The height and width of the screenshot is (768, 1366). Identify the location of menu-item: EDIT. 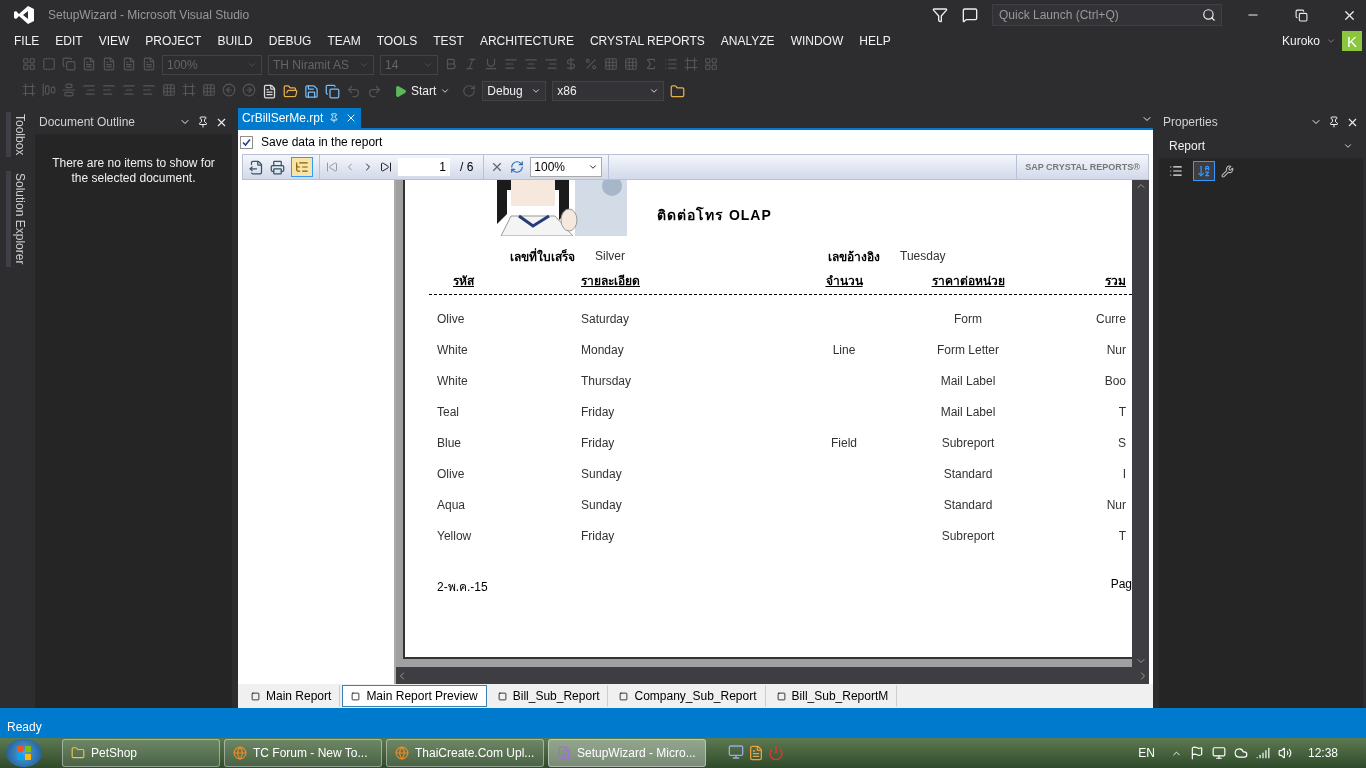
(69, 41).